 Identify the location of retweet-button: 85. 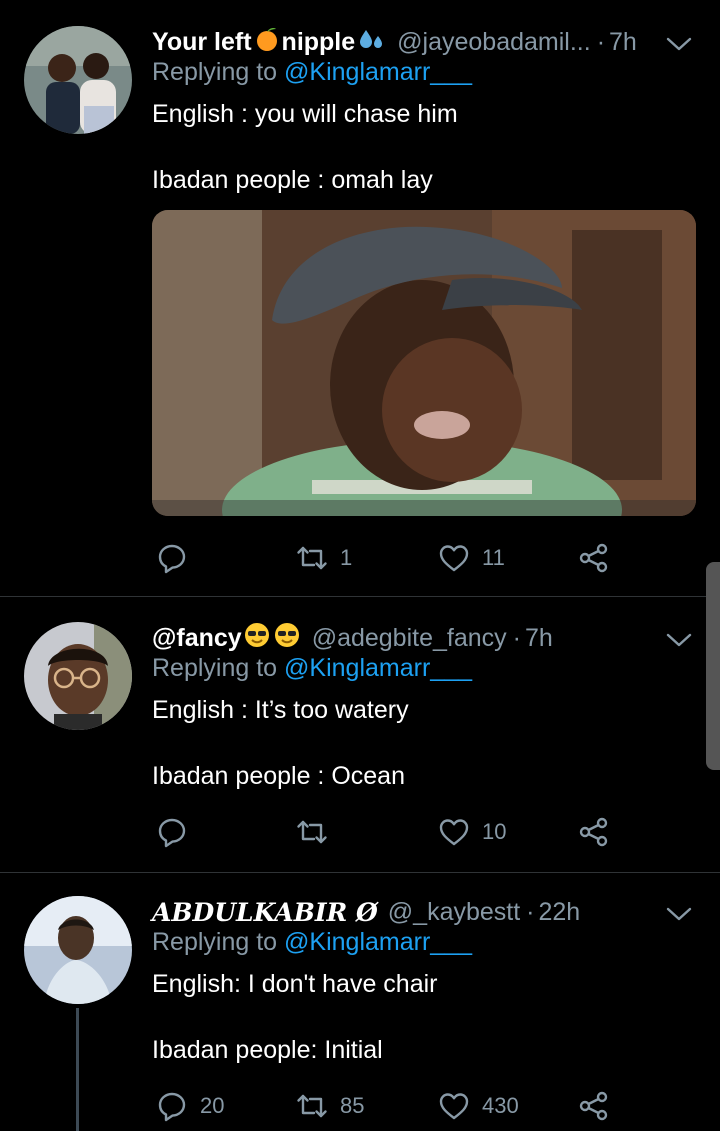
(330, 1106).